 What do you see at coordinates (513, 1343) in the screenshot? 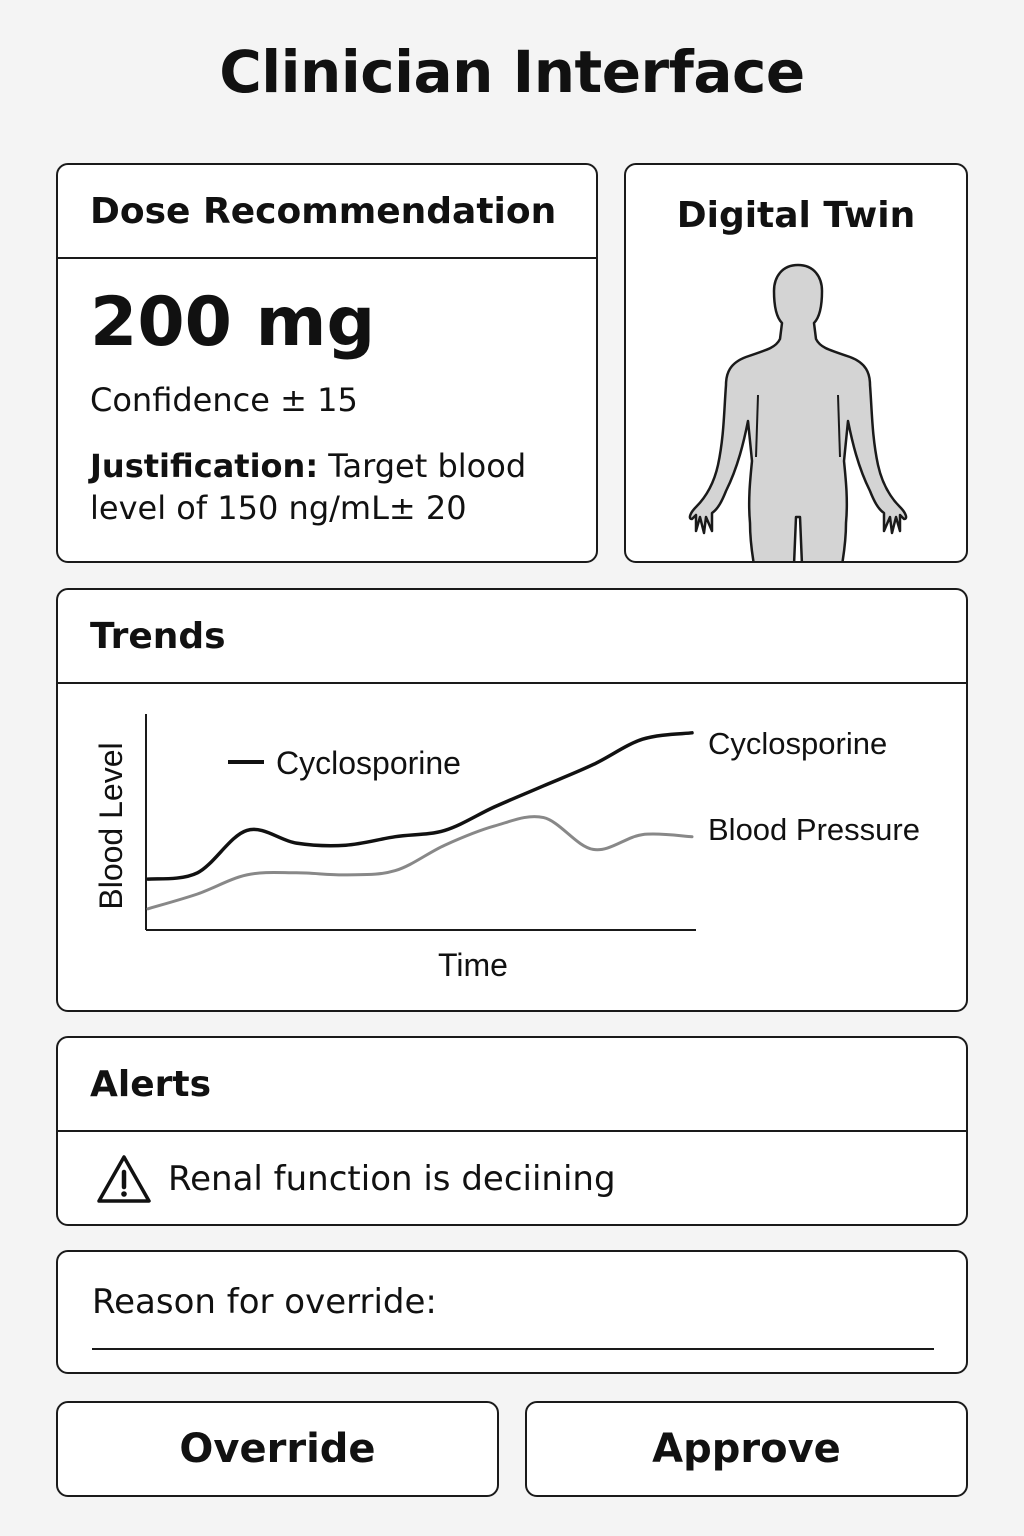
I see `override-reason-input` at bounding box center [513, 1343].